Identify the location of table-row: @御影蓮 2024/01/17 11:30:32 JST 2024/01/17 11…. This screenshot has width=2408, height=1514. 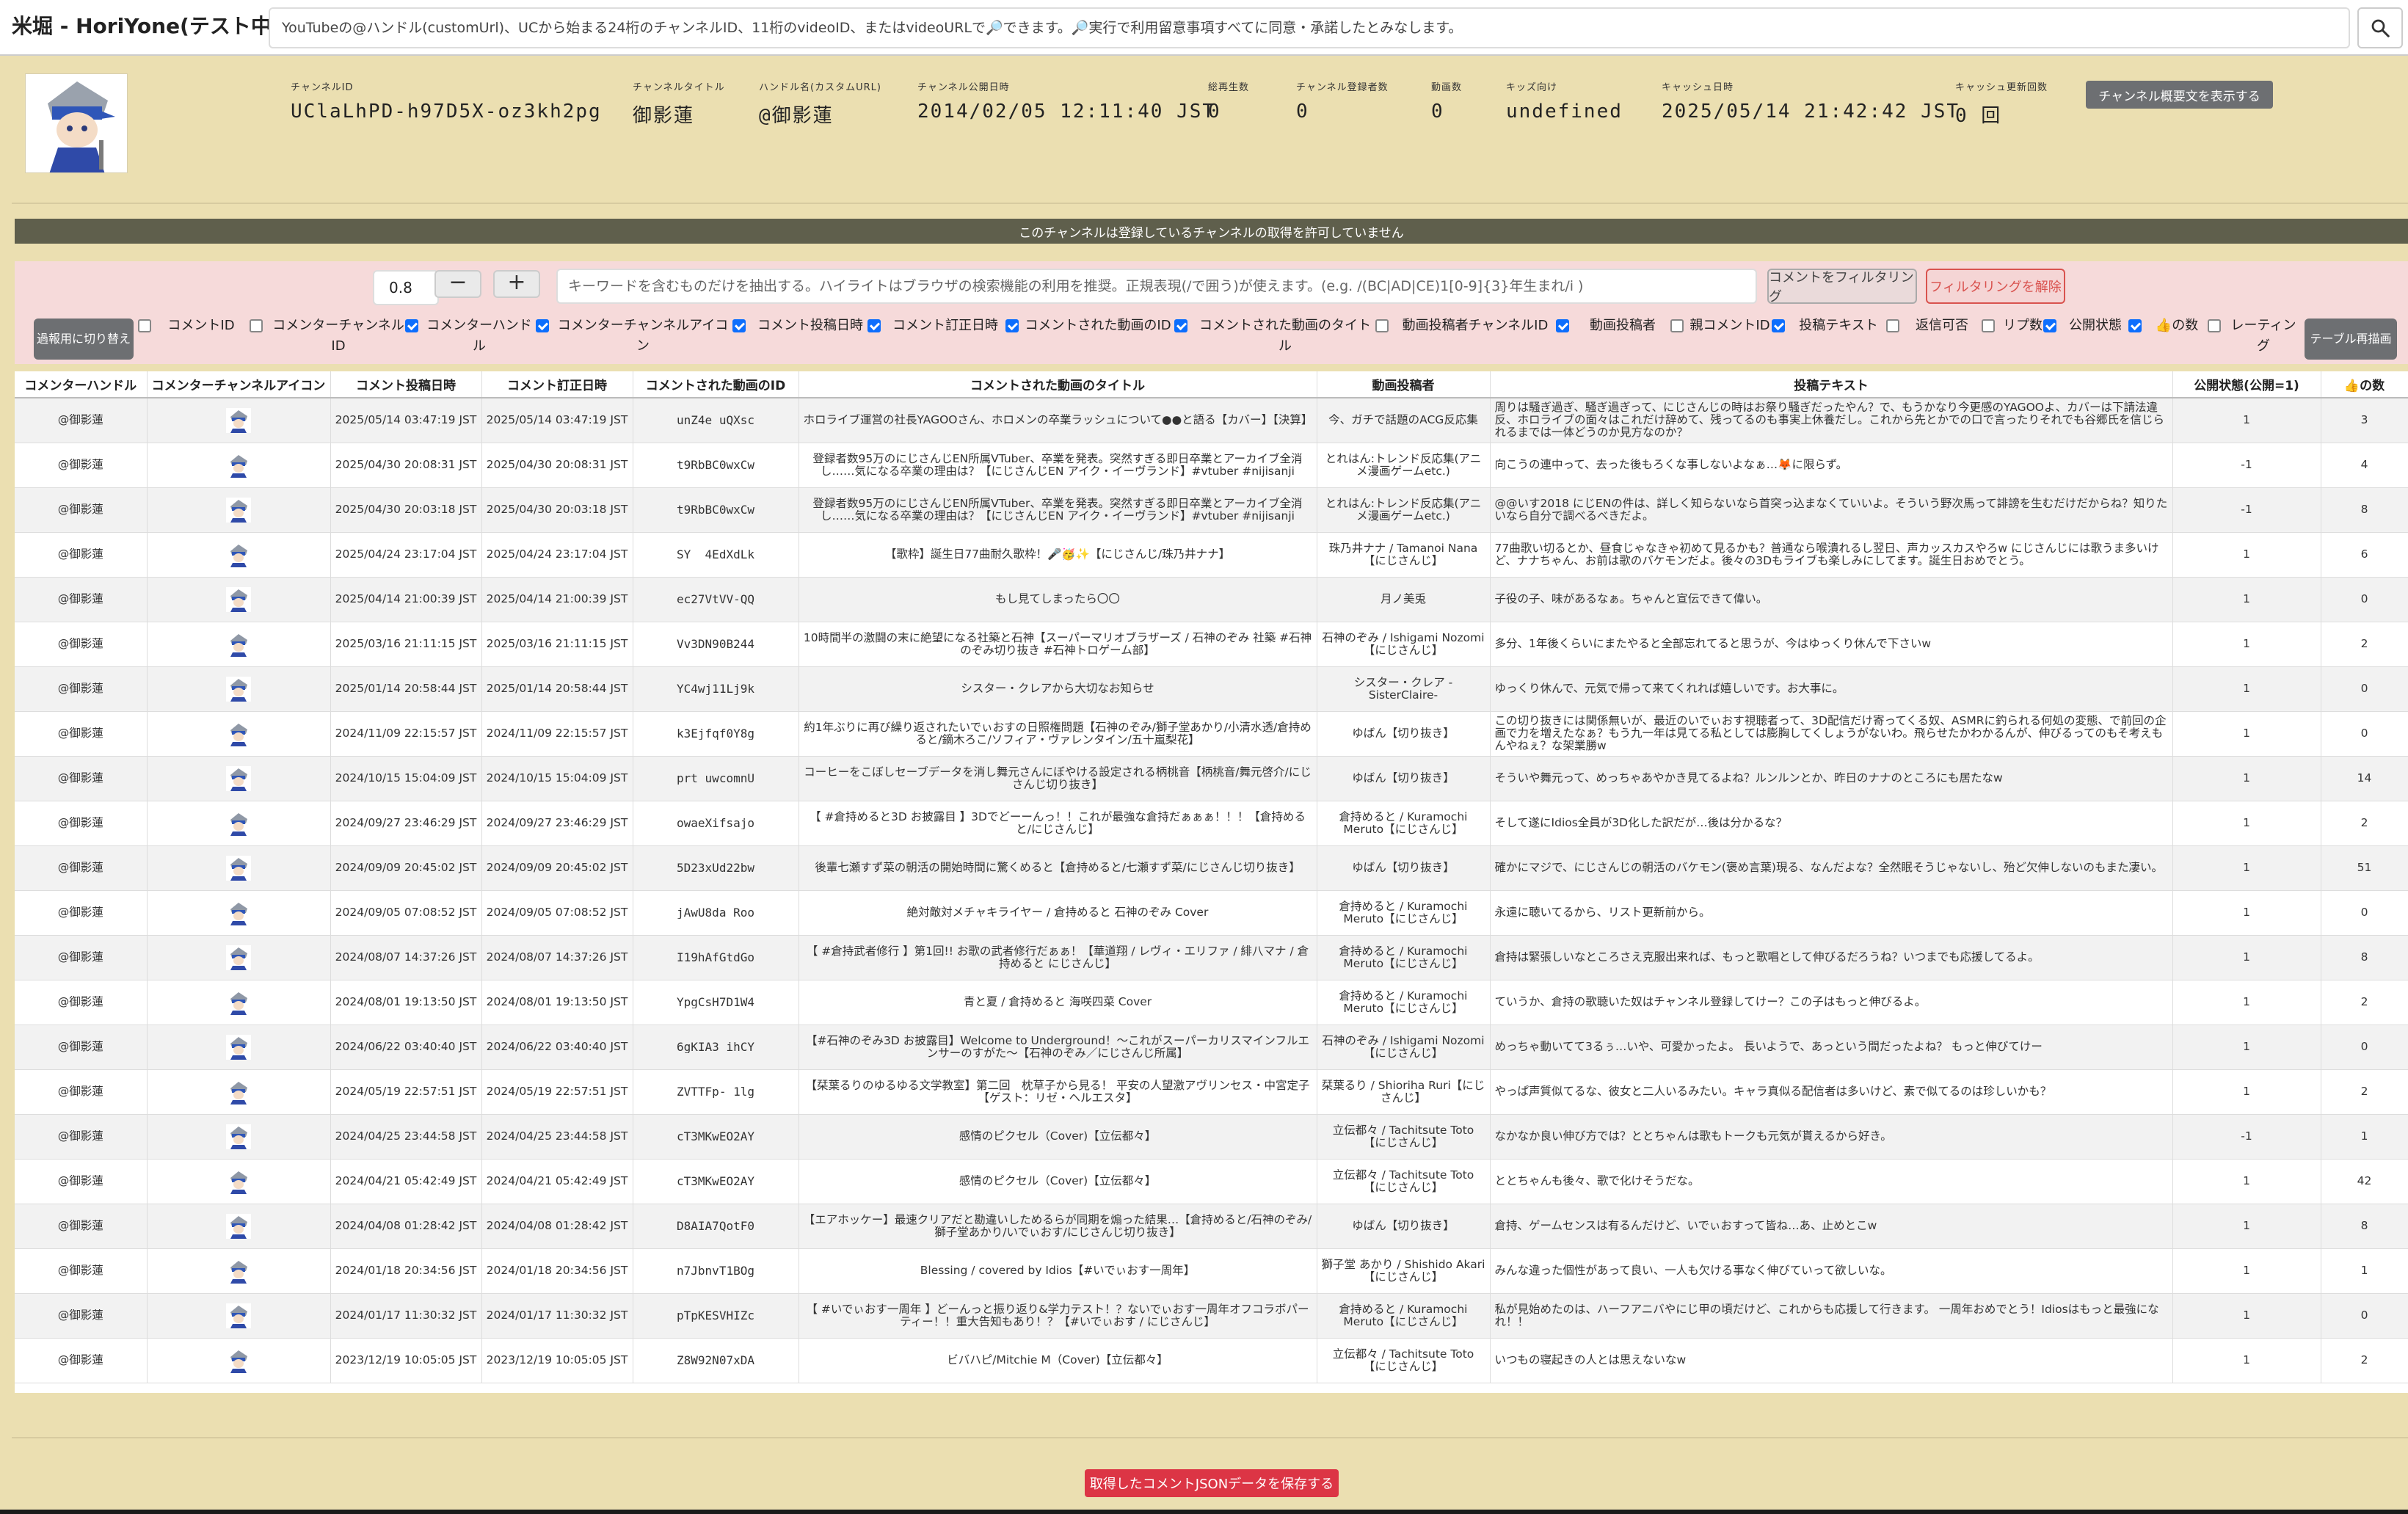
(1211, 1316).